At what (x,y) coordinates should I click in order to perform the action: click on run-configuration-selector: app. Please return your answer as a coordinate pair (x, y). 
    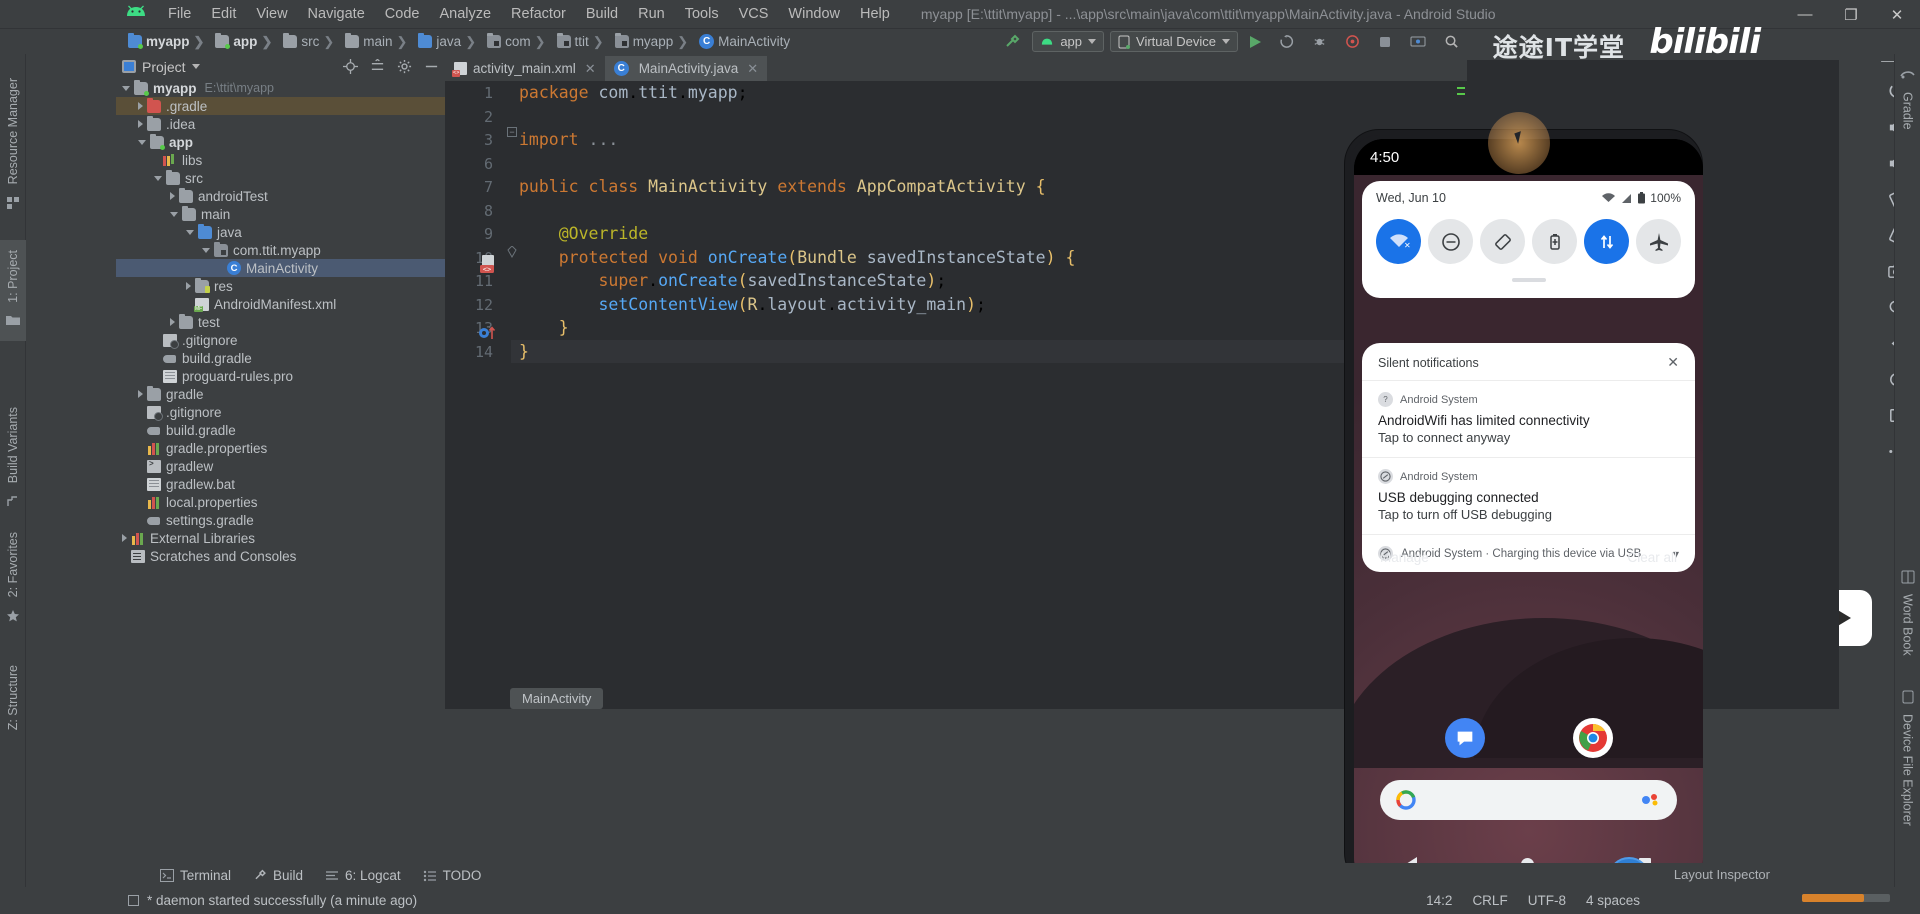
    Looking at the image, I should click on (1068, 41).